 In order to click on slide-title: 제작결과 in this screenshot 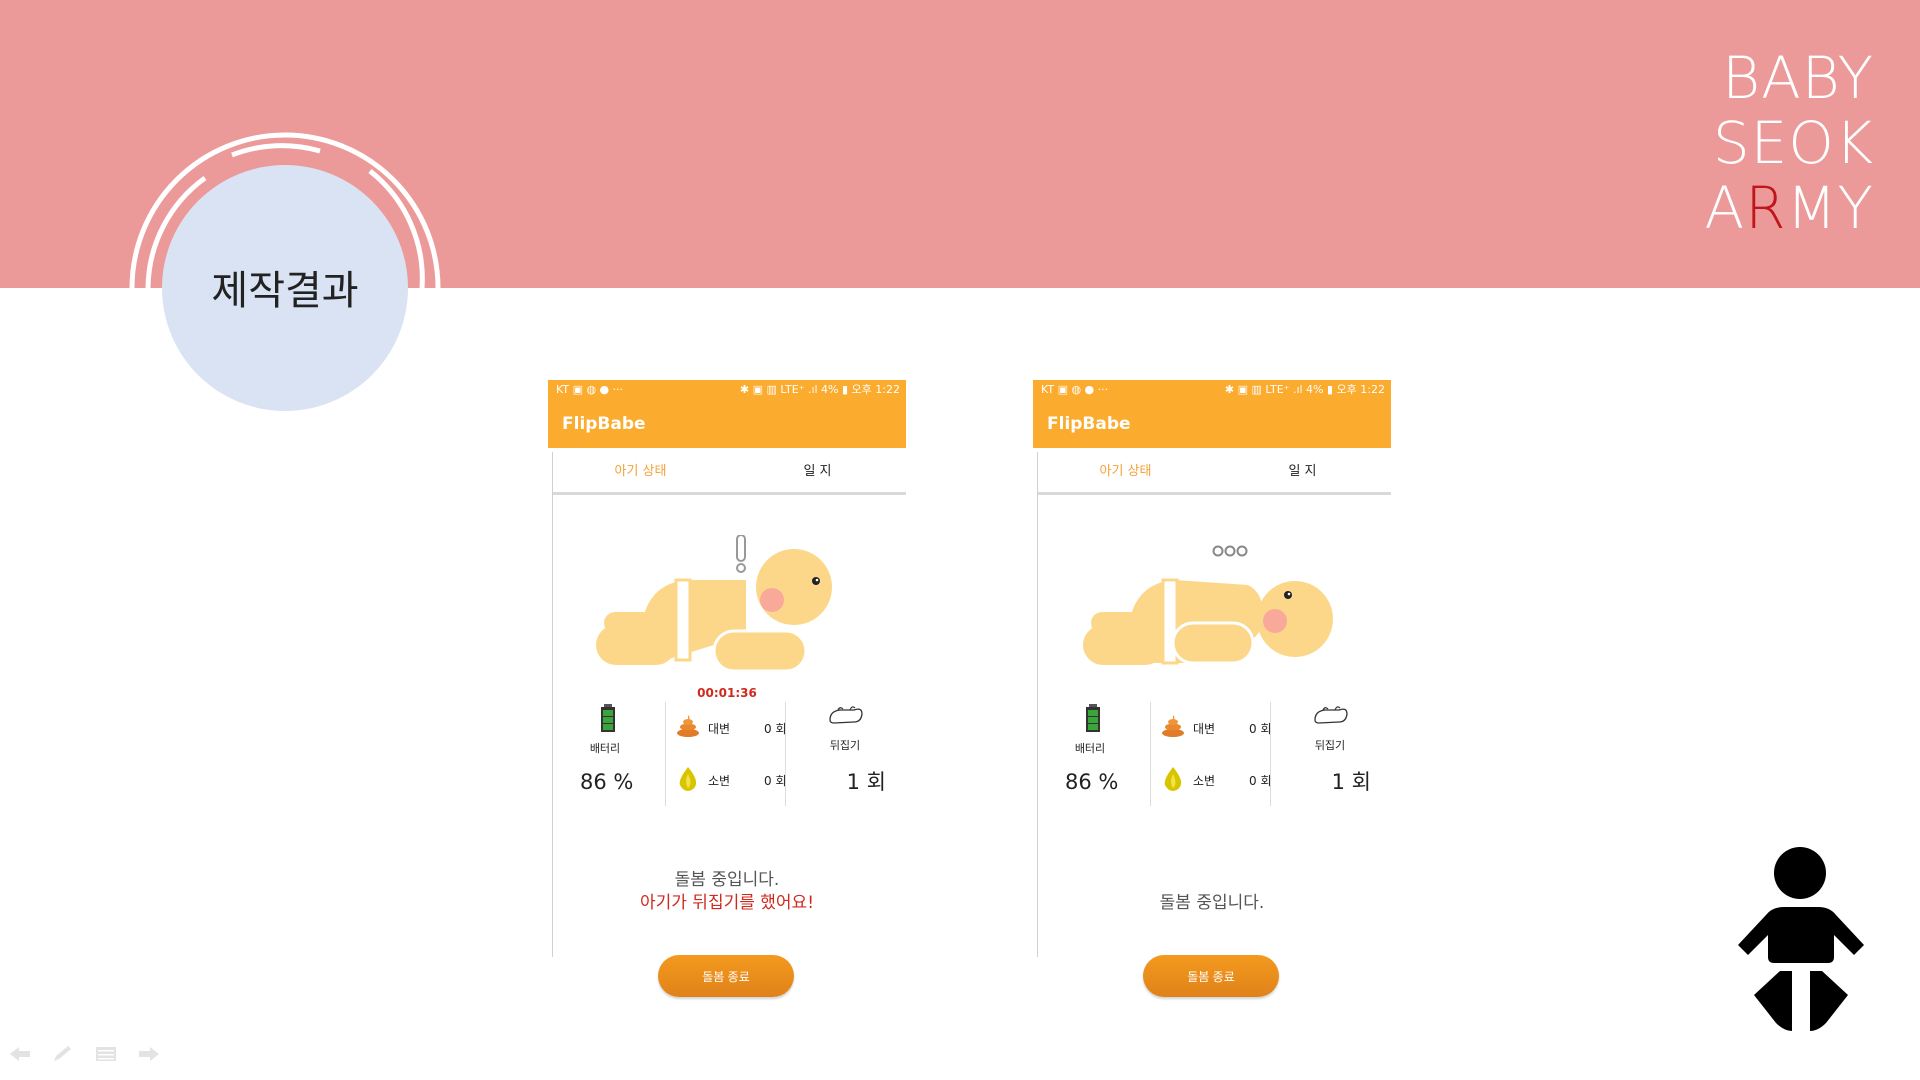, I will do `click(285, 291)`.